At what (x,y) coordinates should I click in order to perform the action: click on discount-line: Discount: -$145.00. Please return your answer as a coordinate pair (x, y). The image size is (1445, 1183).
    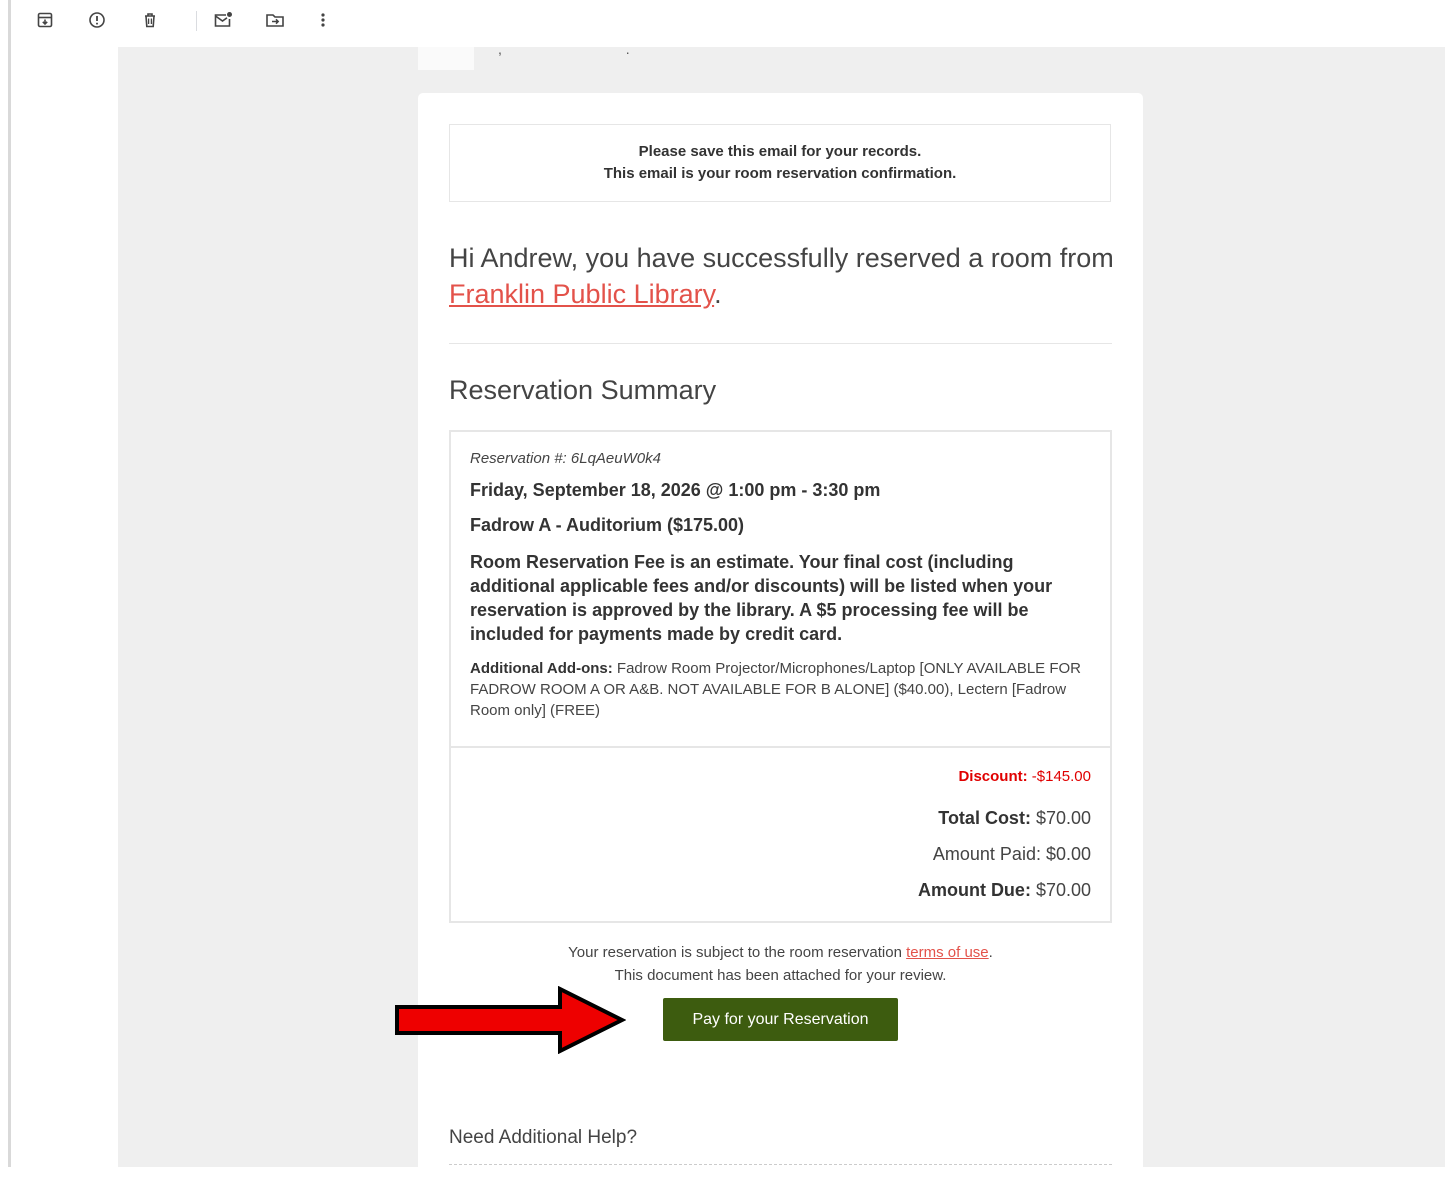
    Looking at the image, I should click on (1024, 776).